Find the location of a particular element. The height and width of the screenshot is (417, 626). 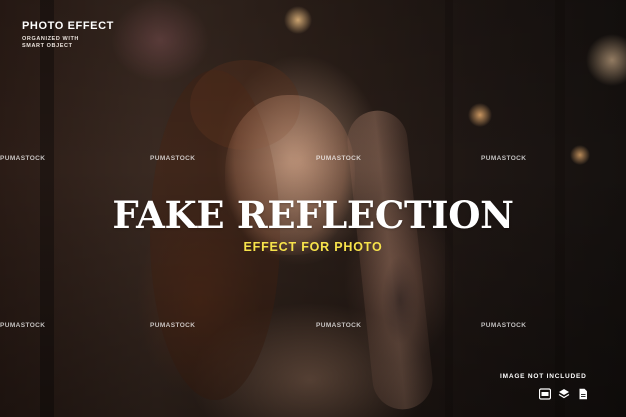

brand-block: PHOTO EFFECT ORGANIZED WITH SMART OBJECT is located at coordinates (68, 35).